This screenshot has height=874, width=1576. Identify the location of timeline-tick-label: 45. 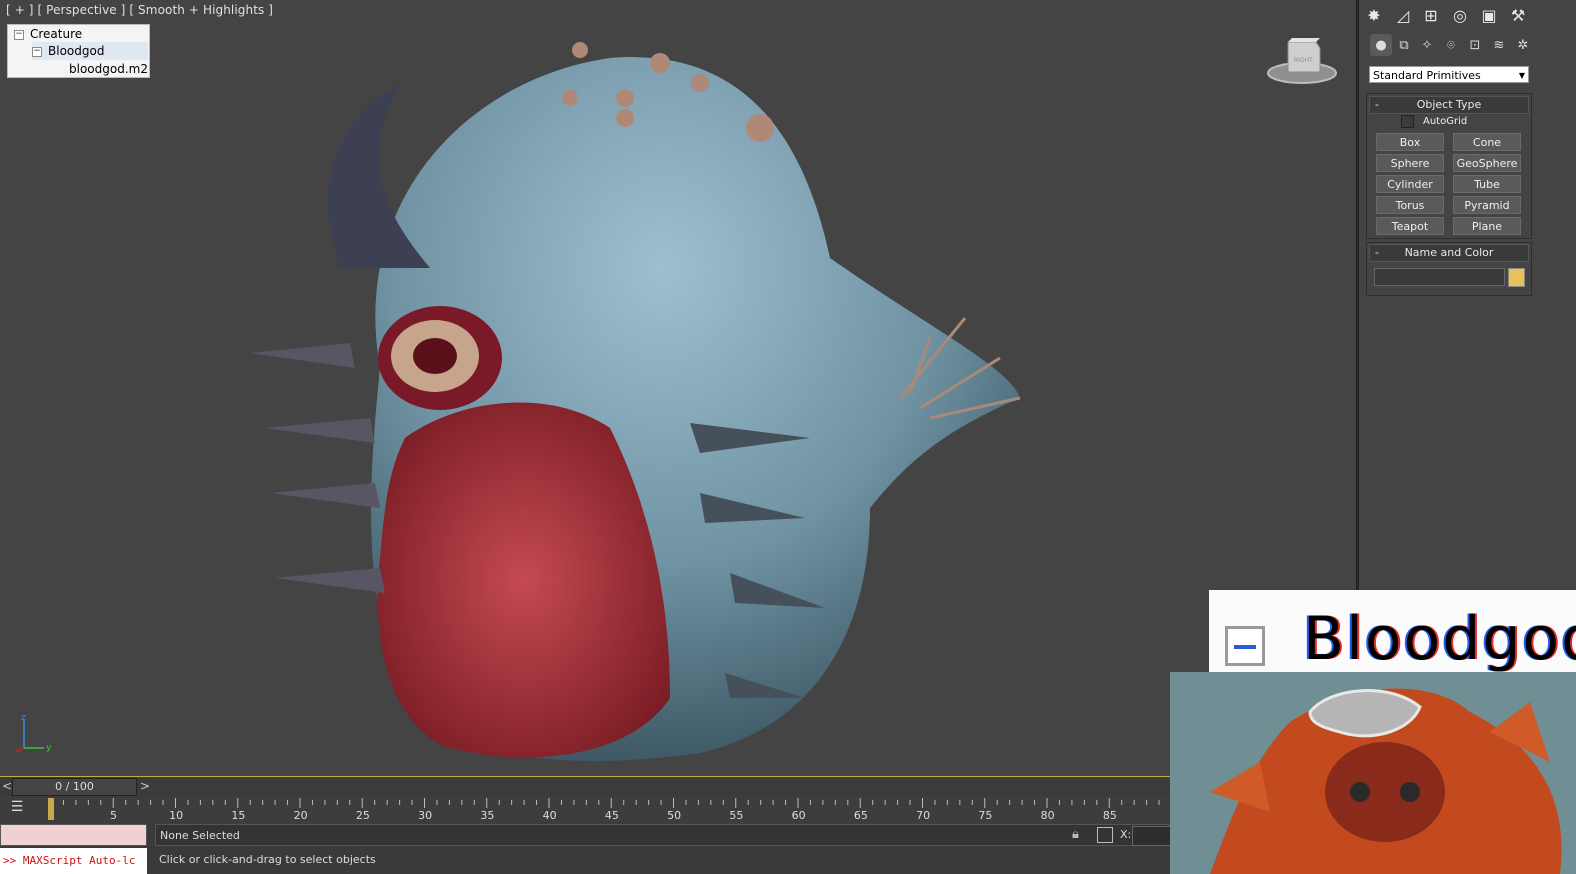
(611, 815).